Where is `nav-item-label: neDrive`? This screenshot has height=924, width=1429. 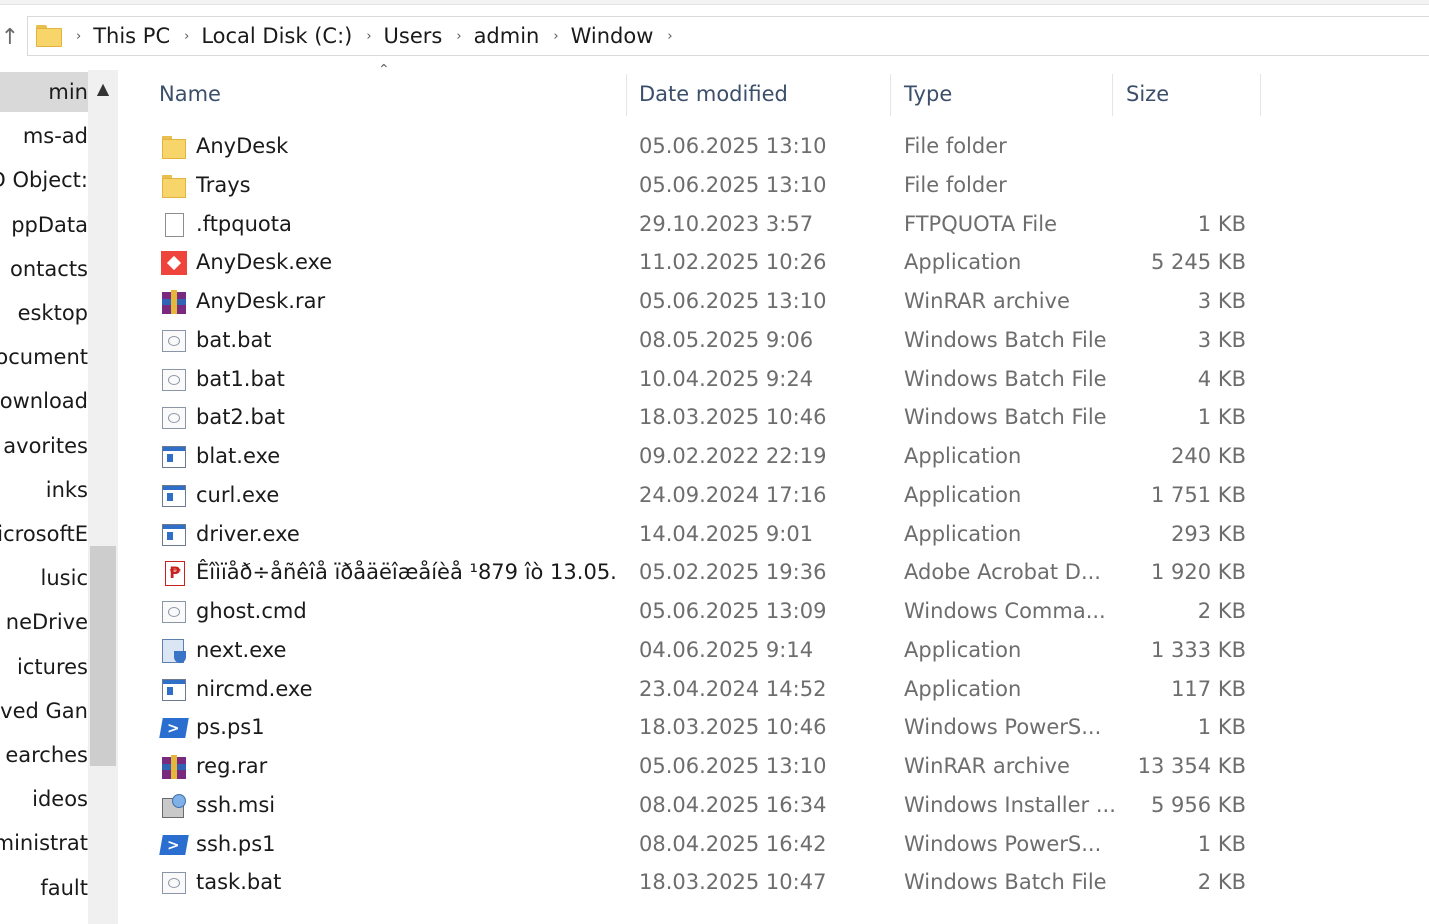 nav-item-label: neDrive is located at coordinates (46, 622).